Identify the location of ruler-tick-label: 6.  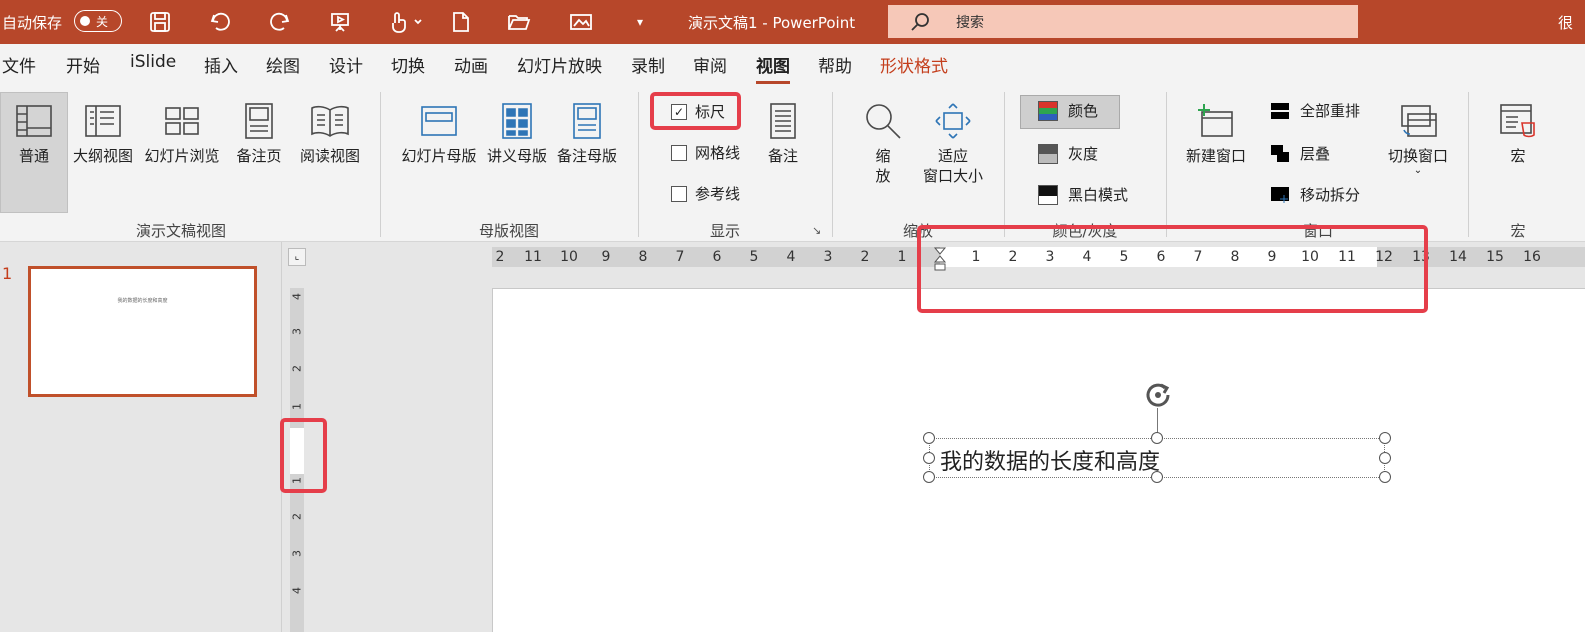
(717, 257).